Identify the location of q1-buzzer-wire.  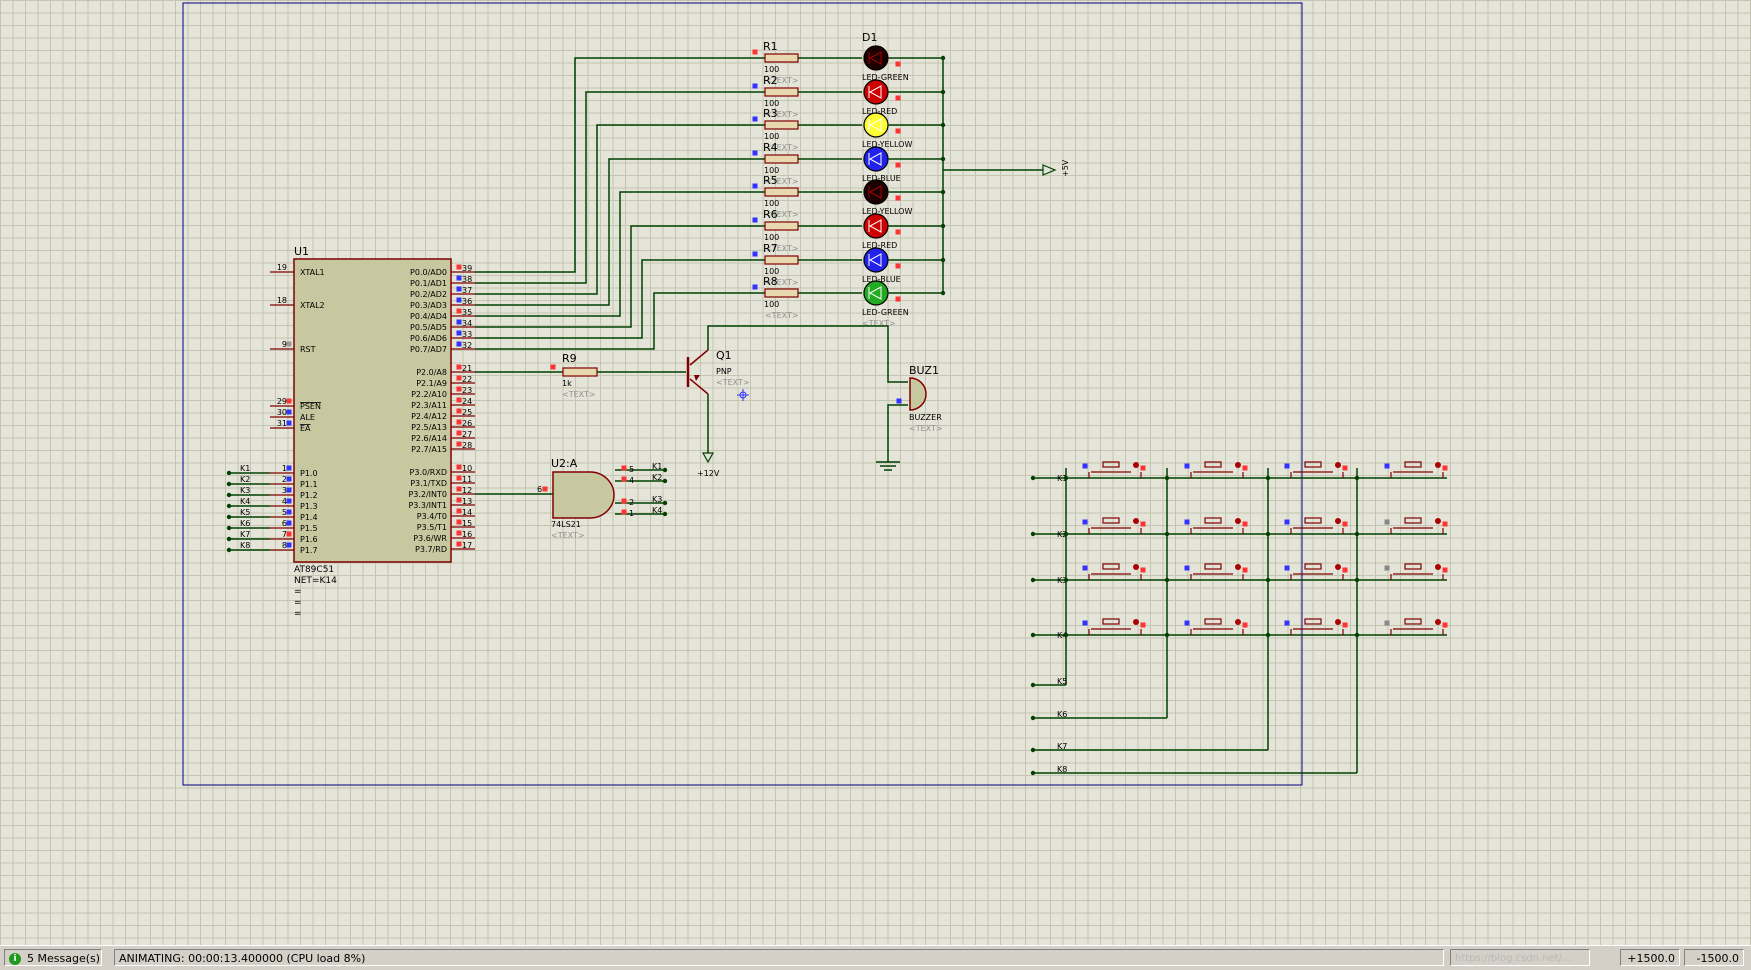
(807, 354).